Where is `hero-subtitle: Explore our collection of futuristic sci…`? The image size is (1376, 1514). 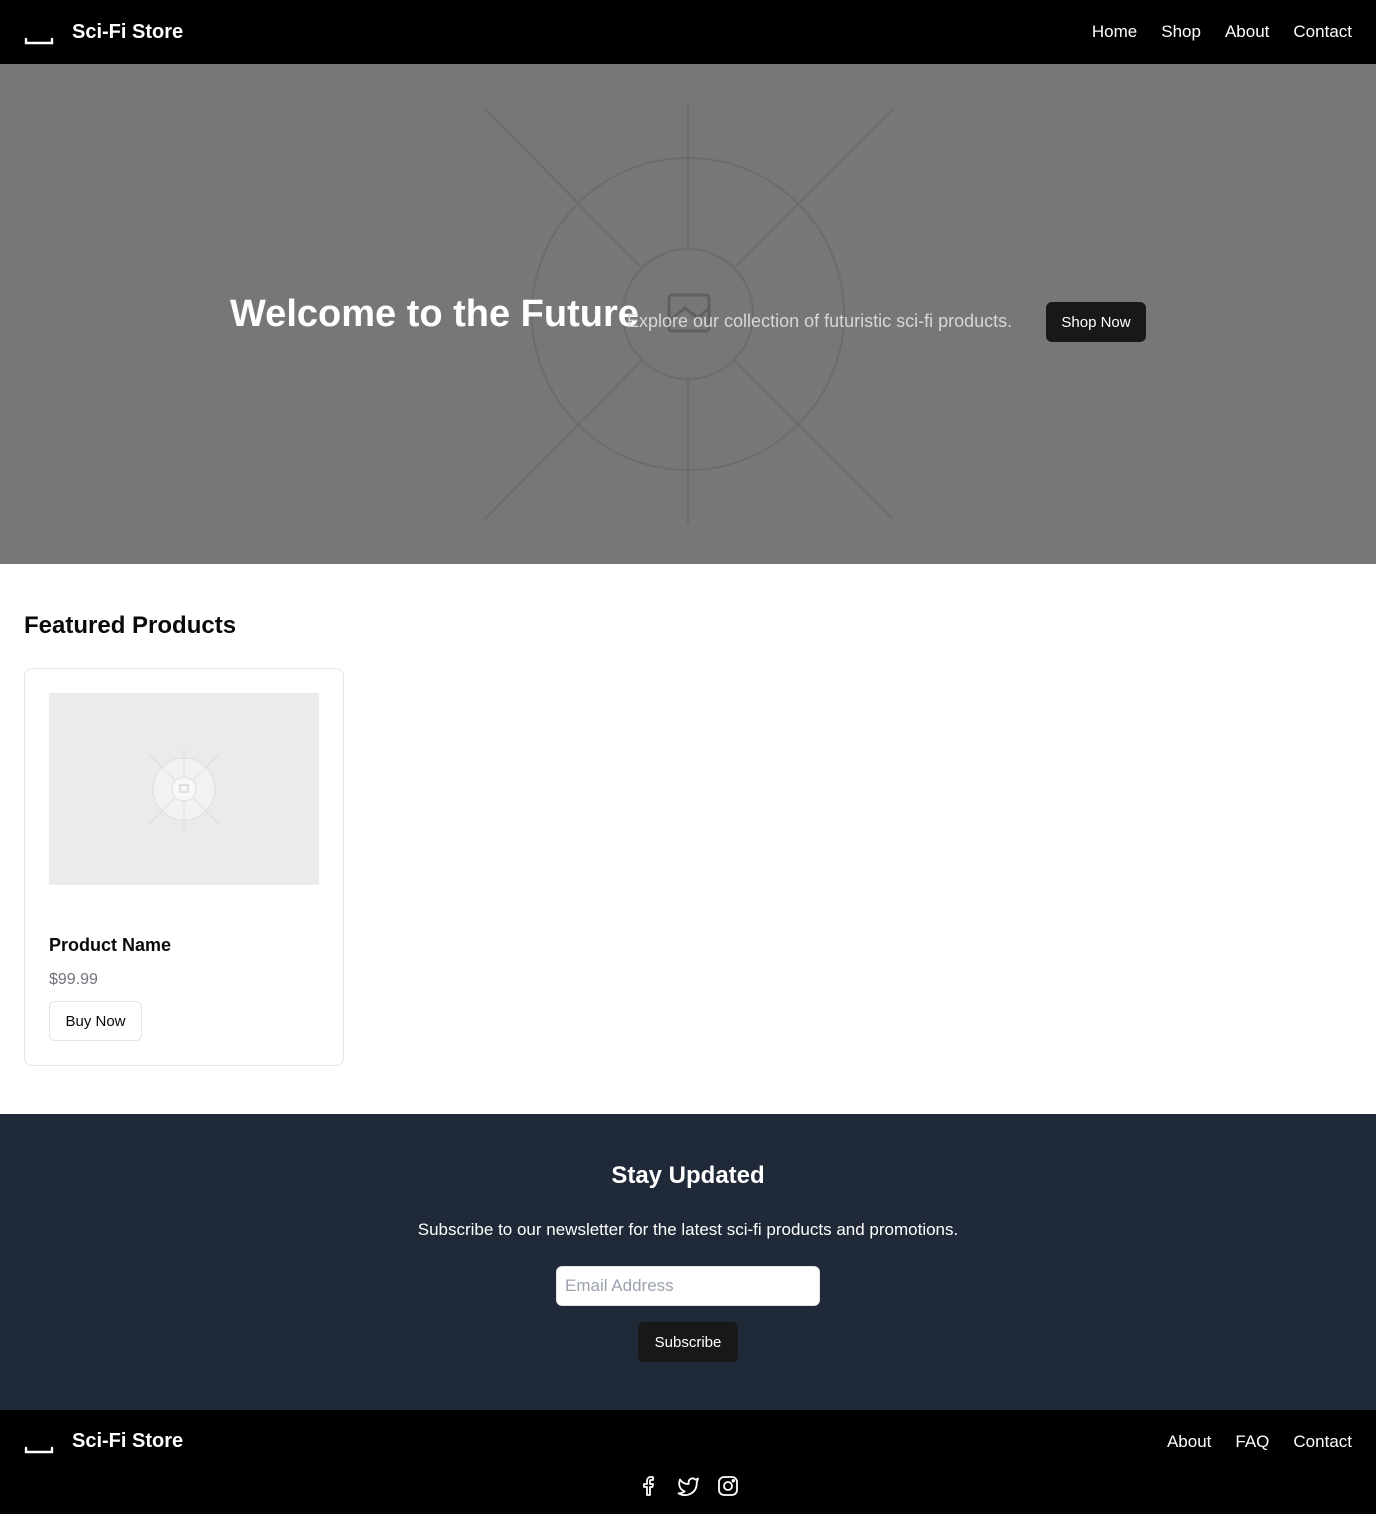
hero-subtitle: Explore our collection of futuristic sci… is located at coordinates (820, 321).